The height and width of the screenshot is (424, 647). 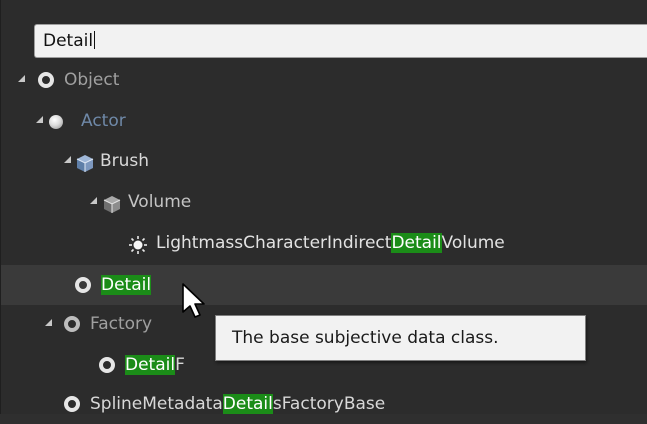 I want to click on class-tooltip: The base subjective data class., so click(x=400, y=338).